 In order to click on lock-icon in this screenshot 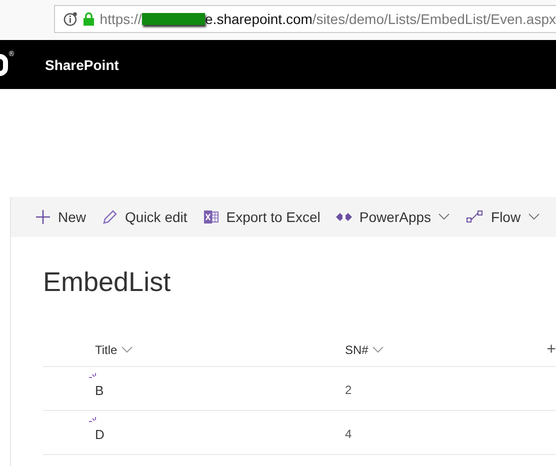, I will do `click(89, 19)`.